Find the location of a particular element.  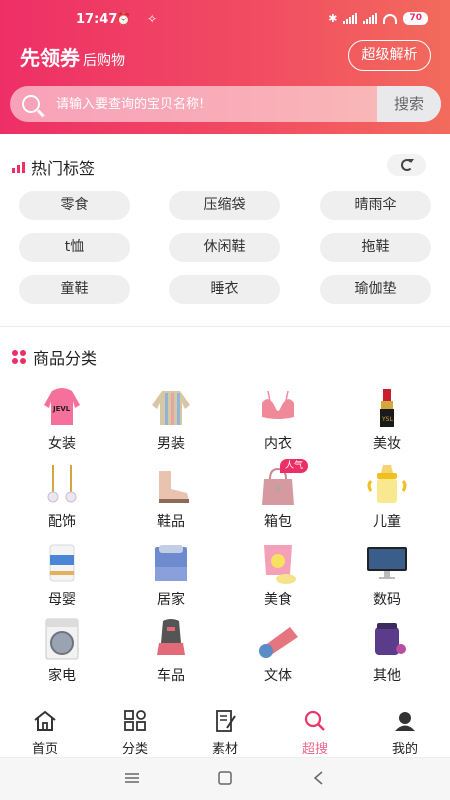

section-divider is located at coordinates (225, 326).